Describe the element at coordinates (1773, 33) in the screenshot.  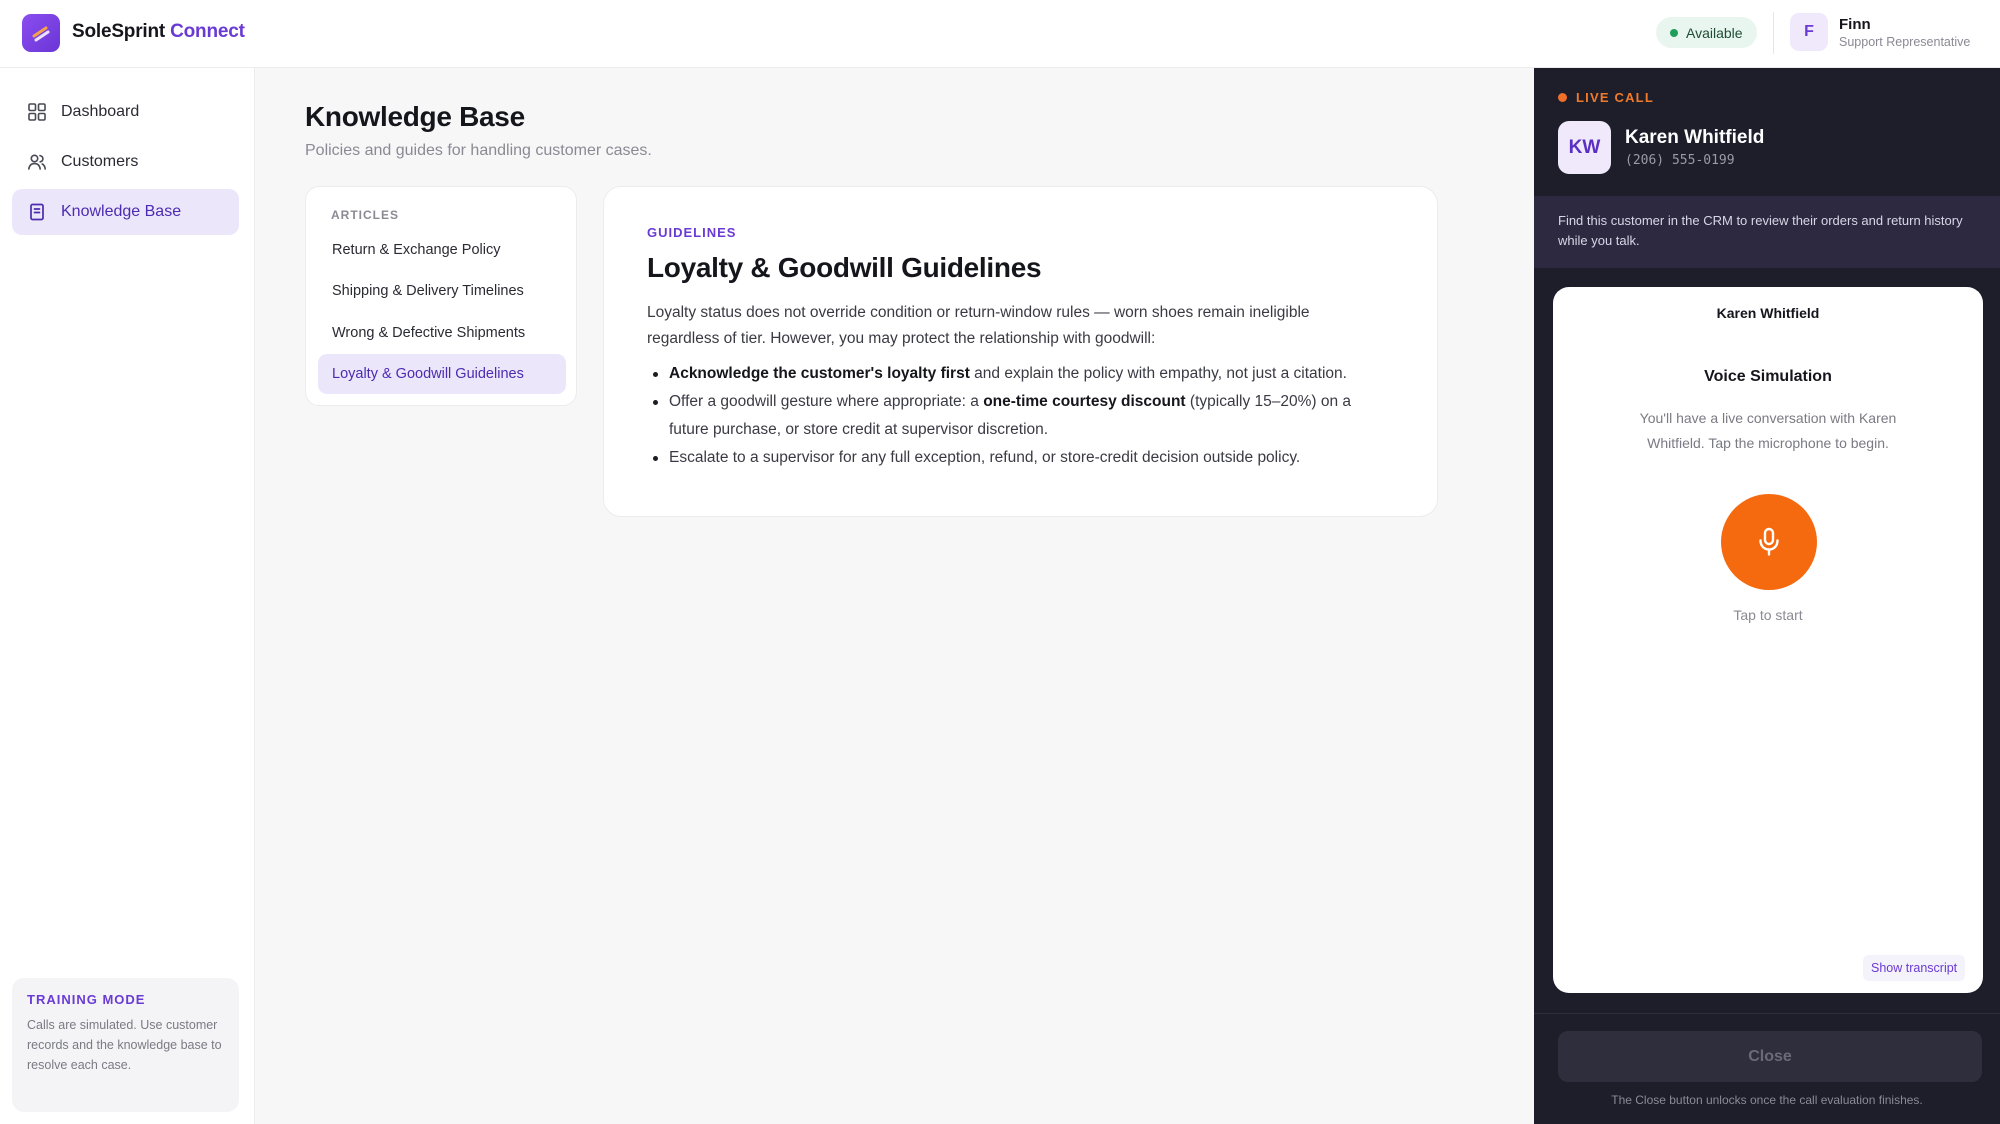
I see `header-divider` at that location.